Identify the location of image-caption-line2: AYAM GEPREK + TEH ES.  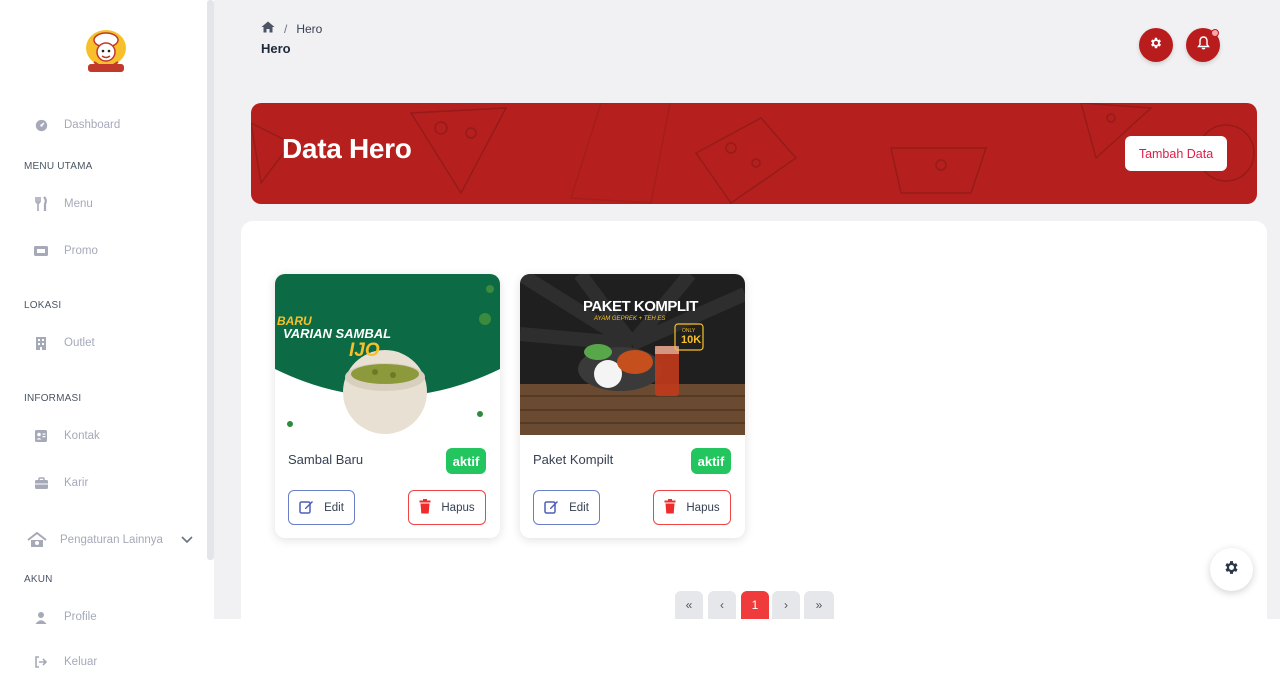
(630, 319).